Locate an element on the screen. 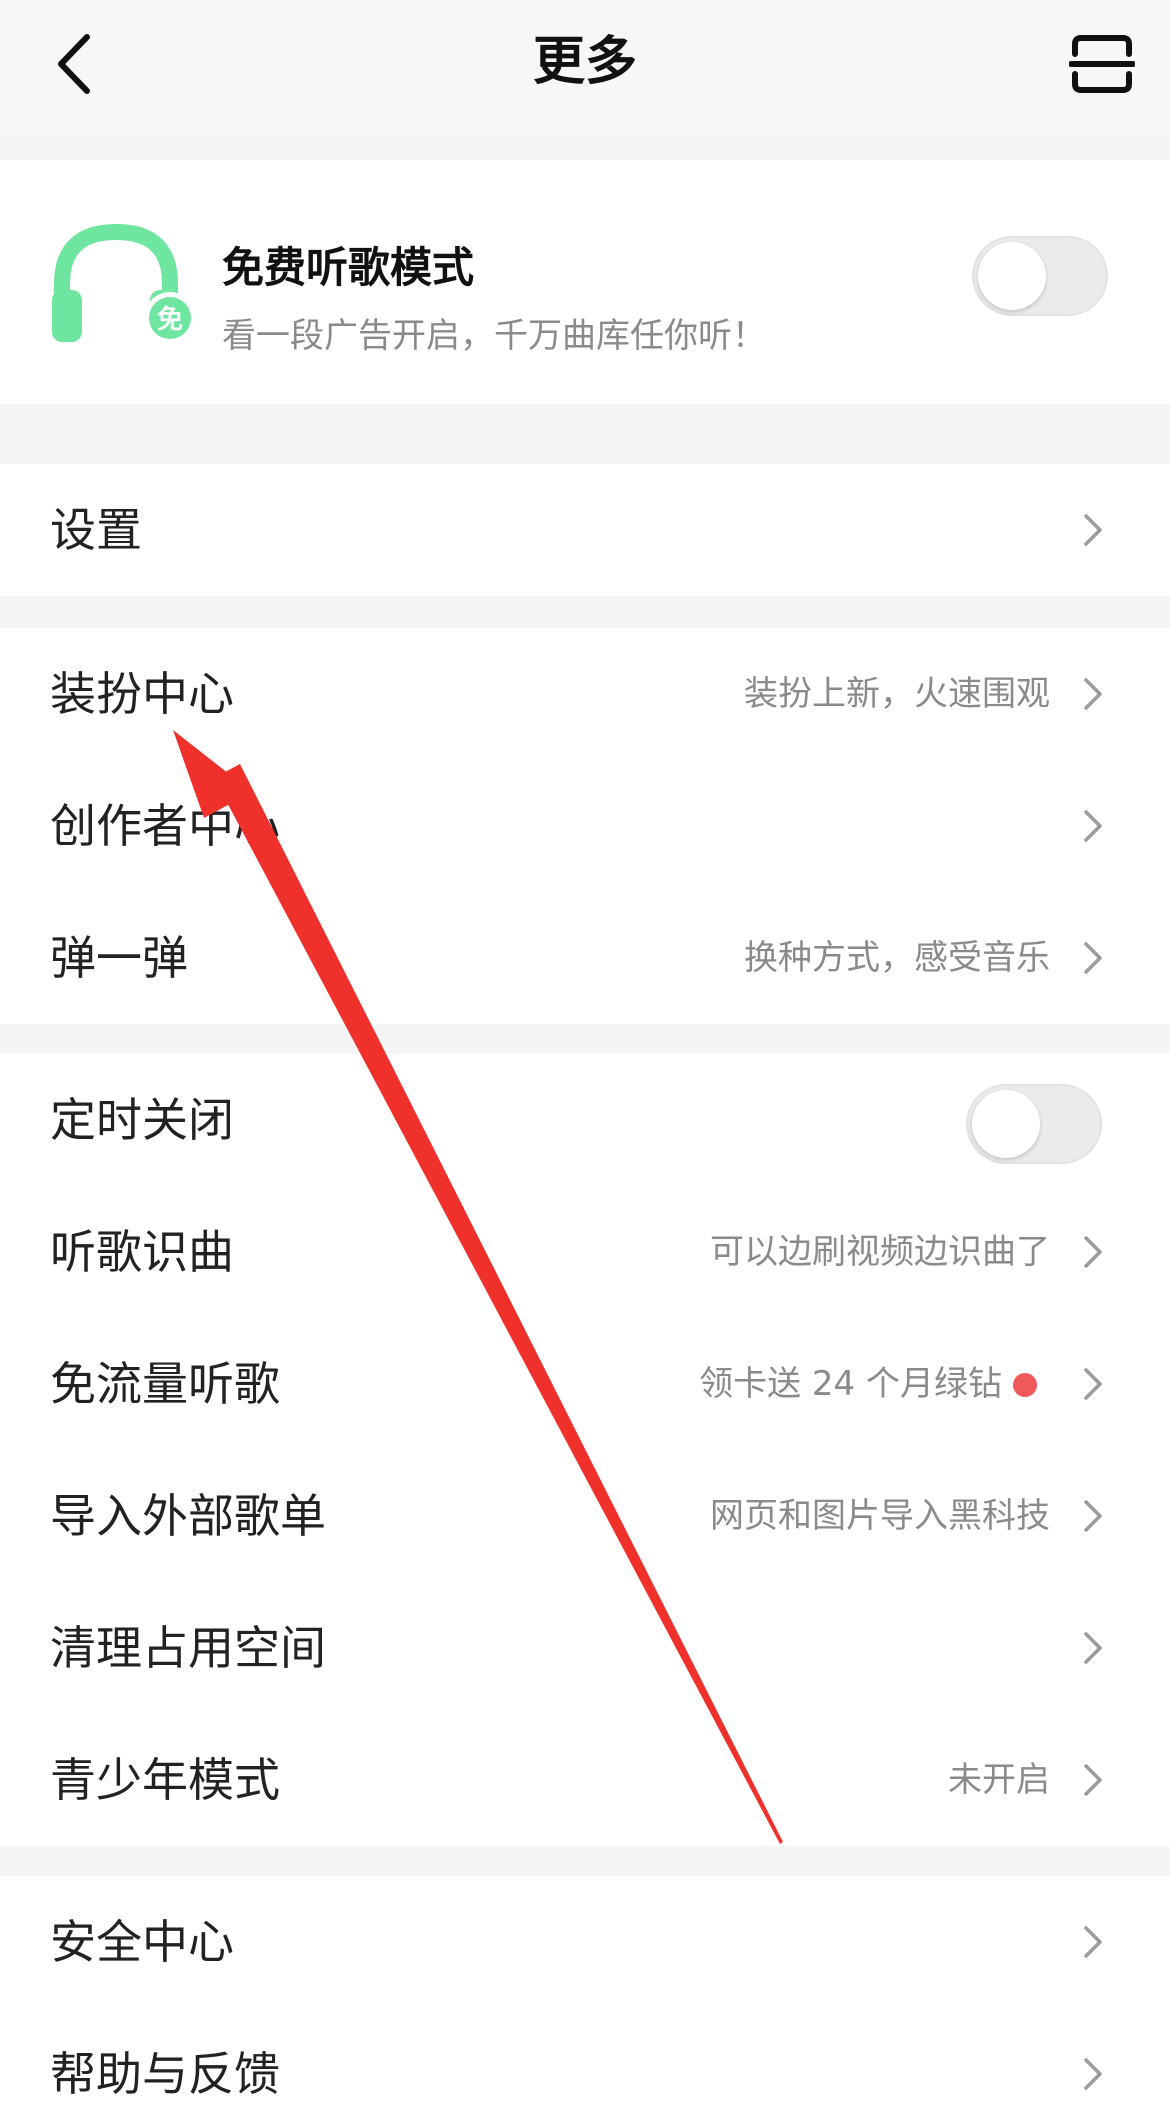 This screenshot has height=2126, width=1170. top-bar: 更多 is located at coordinates (585, 65).